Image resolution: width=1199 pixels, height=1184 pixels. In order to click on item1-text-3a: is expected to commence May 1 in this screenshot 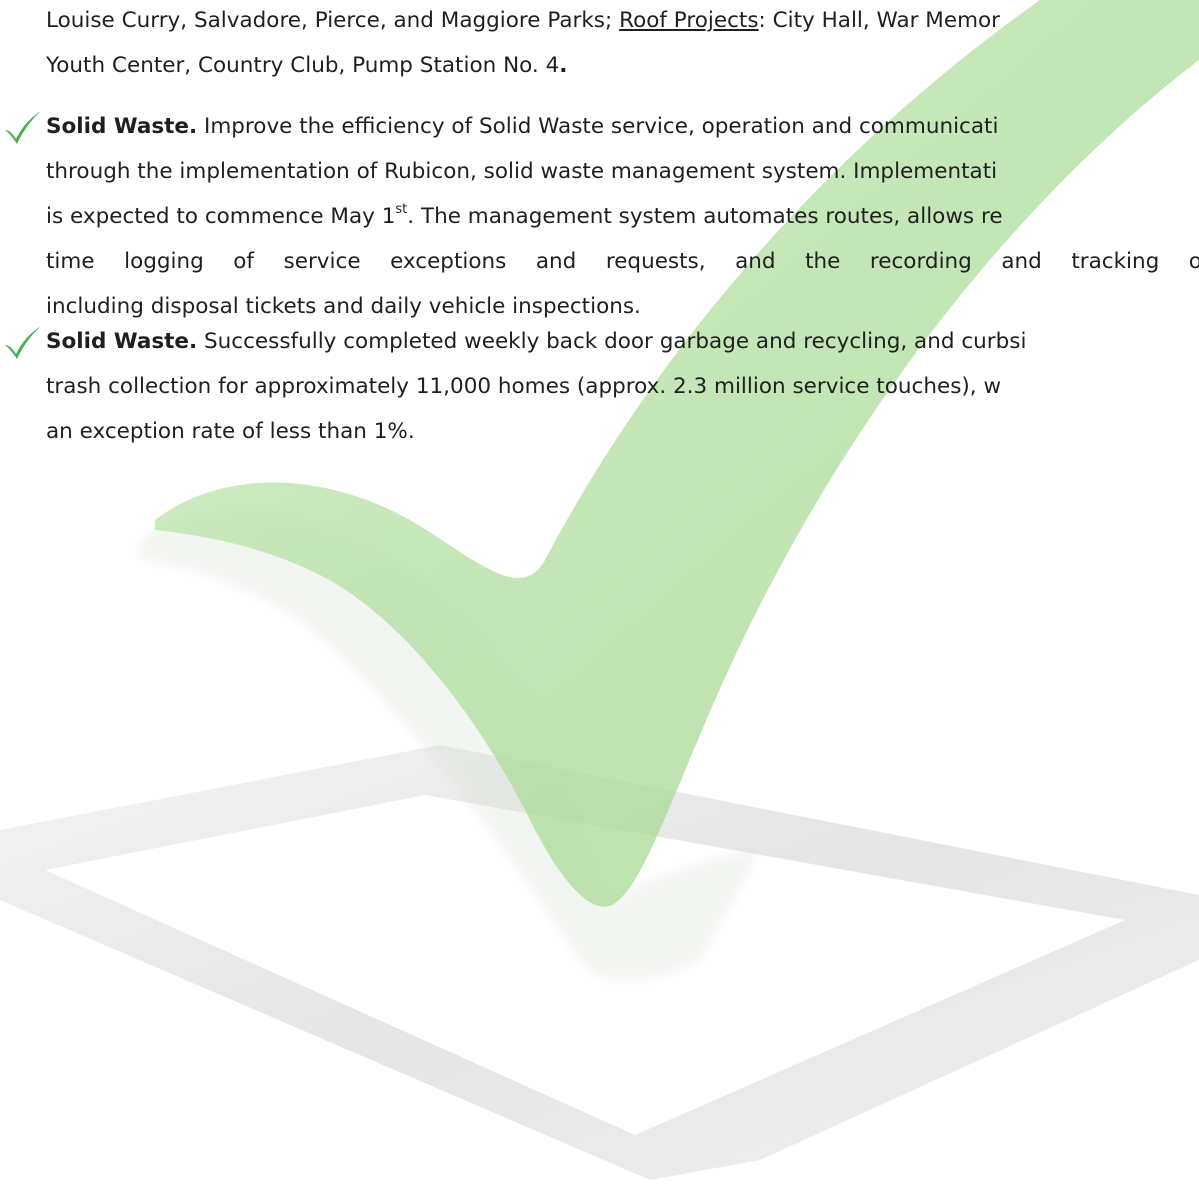, I will do `click(221, 216)`.